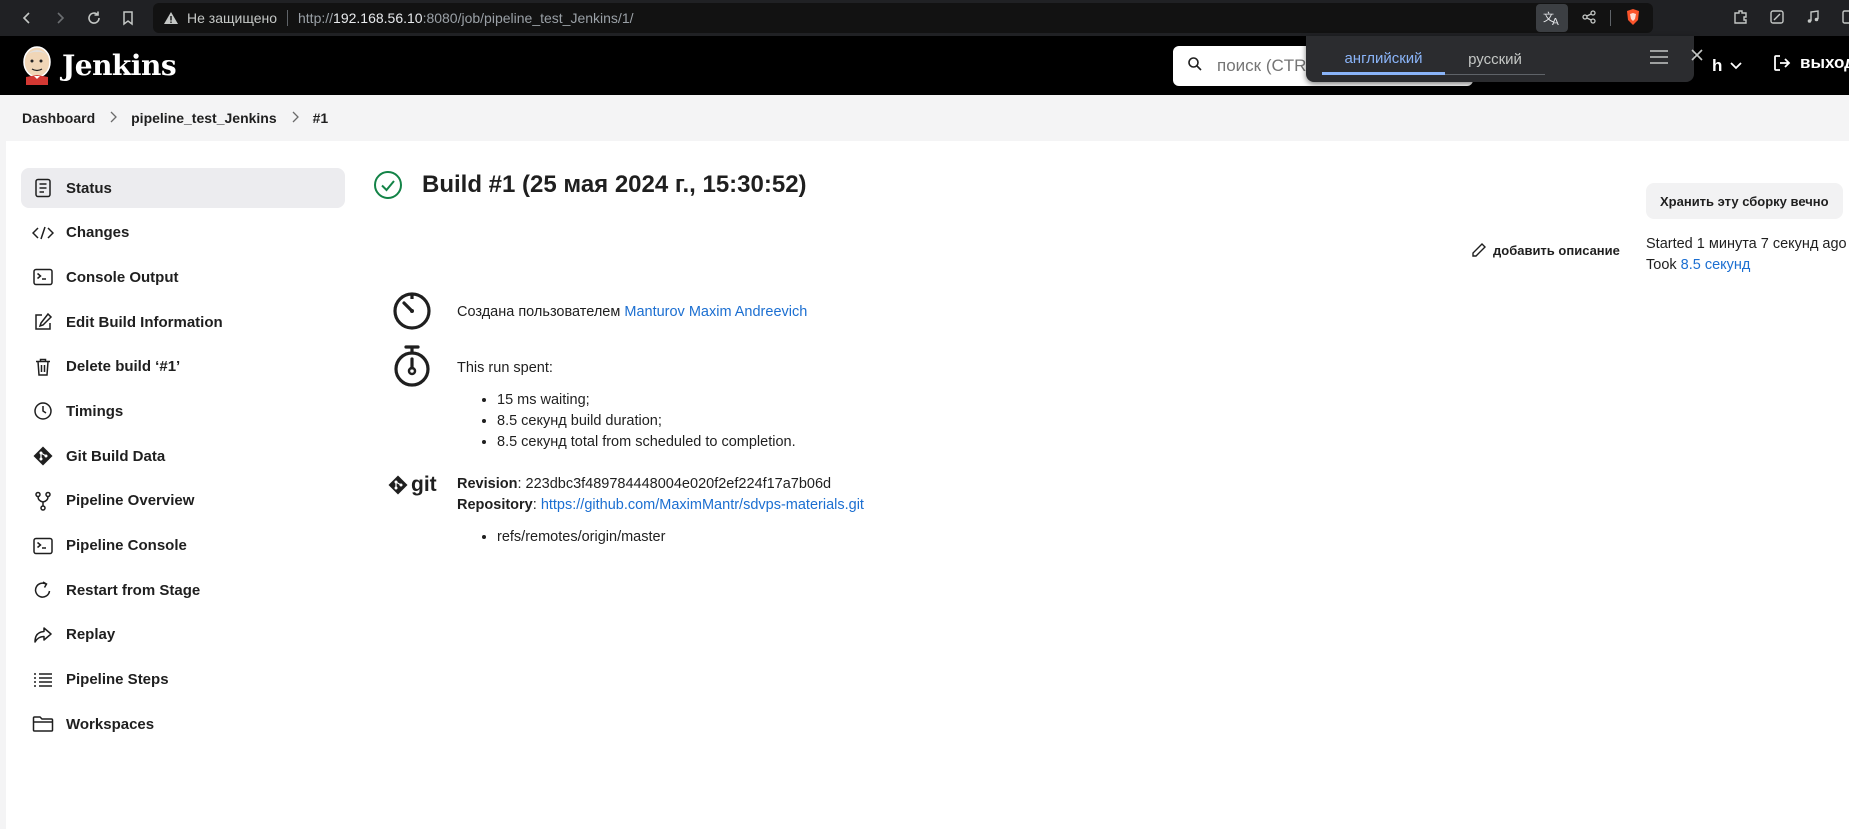 The height and width of the screenshot is (829, 1849). What do you see at coordinates (95, 411) in the screenshot?
I see `sidebar-item-label: Timings` at bounding box center [95, 411].